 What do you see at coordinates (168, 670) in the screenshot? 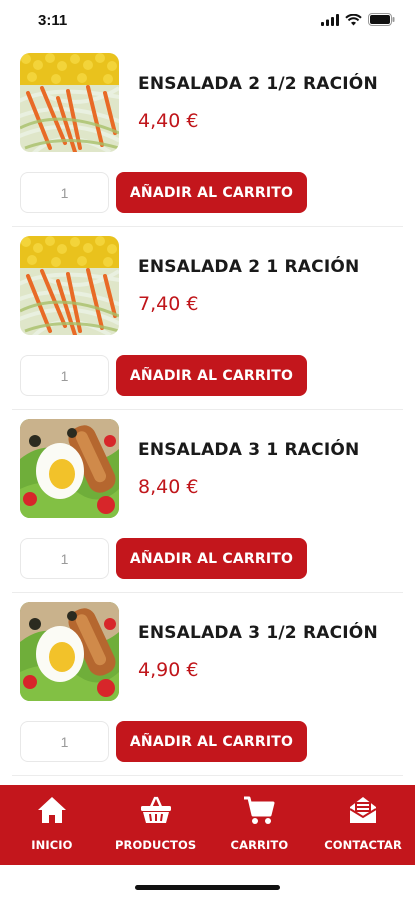
I see `product-price: 4,90 €` at bounding box center [168, 670].